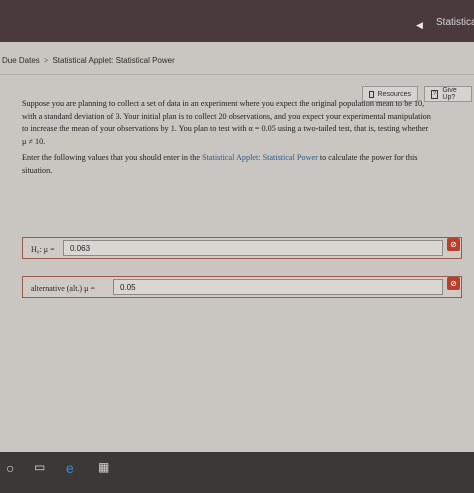 This screenshot has height=493, width=474. I want to click on question-line-4: μ ≠ 10., so click(34, 141).